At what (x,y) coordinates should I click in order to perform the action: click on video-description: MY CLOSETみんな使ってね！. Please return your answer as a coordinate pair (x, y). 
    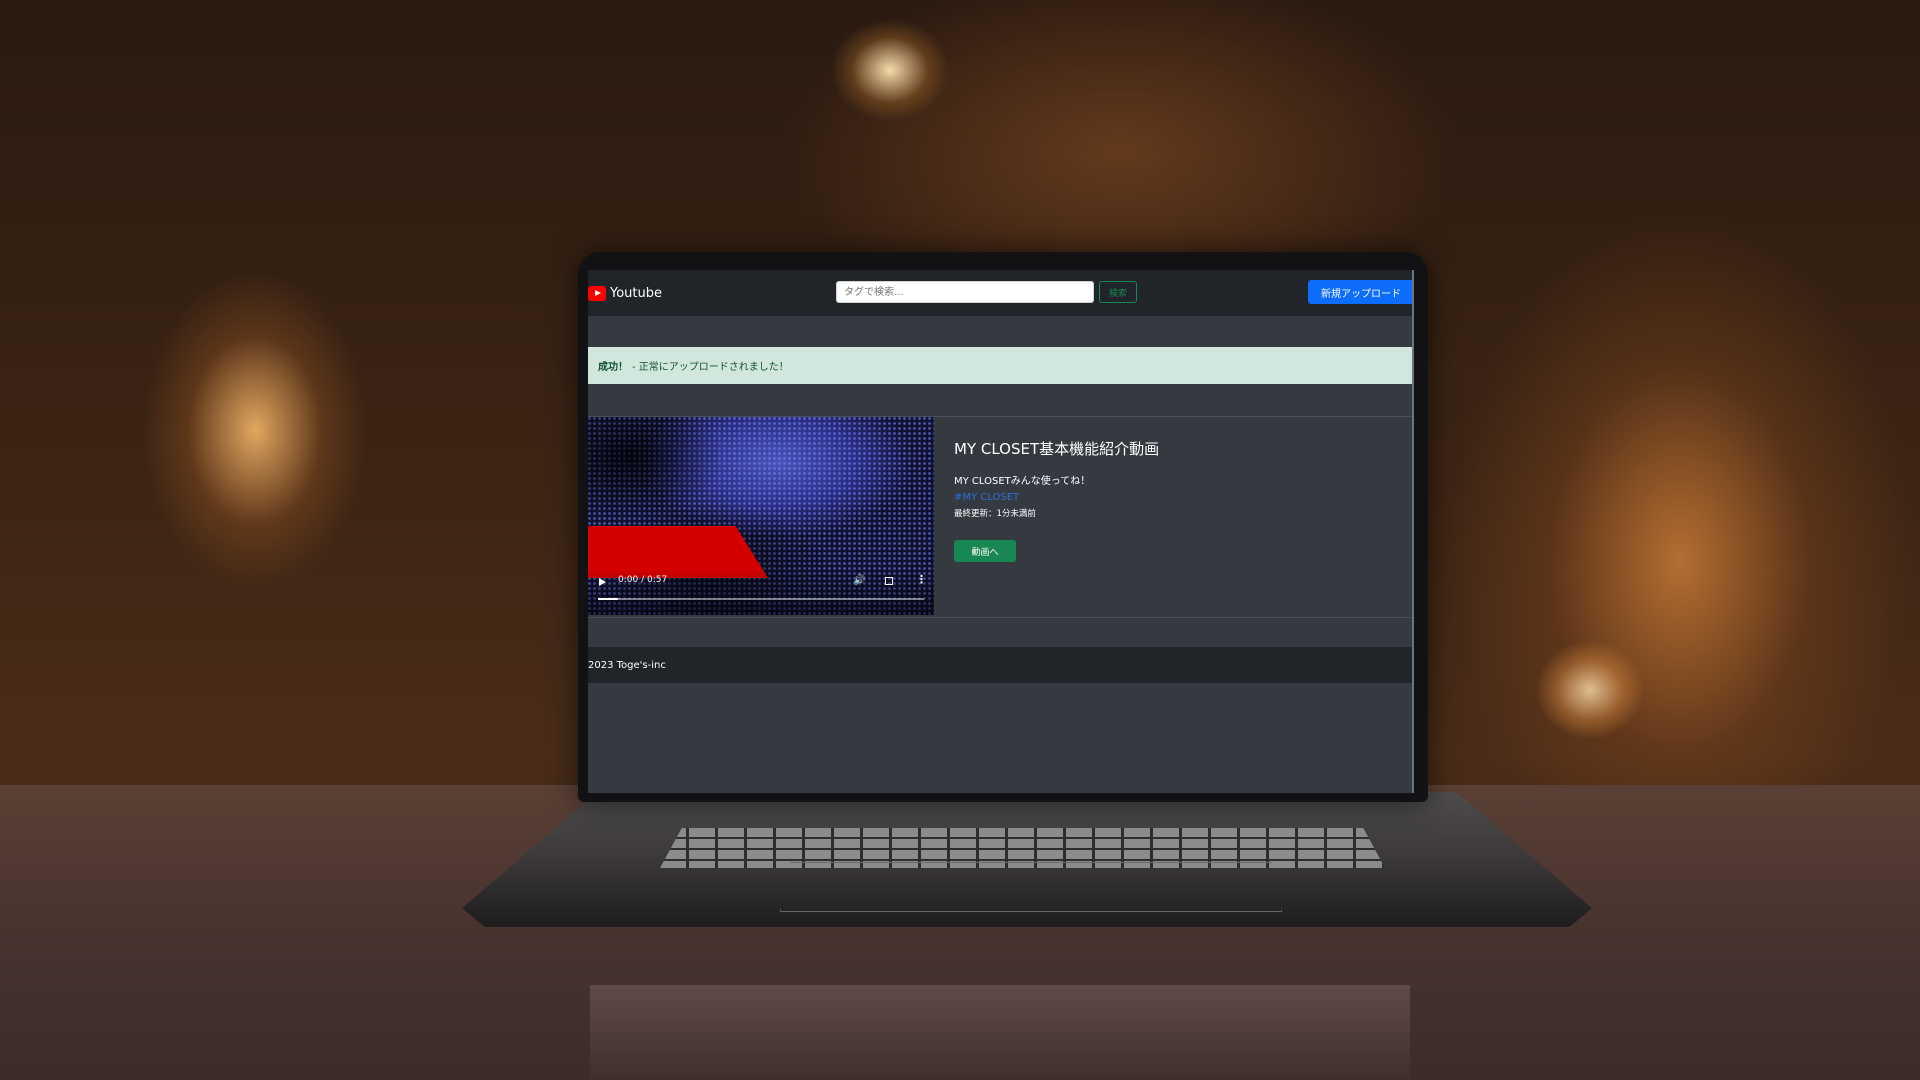
    Looking at the image, I should click on (1022, 481).